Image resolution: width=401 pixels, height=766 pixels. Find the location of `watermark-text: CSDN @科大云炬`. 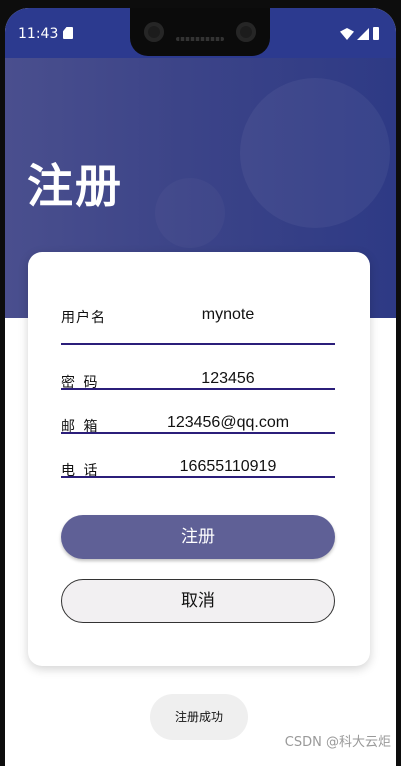

watermark-text: CSDN @科大云炬 is located at coordinates (337, 742).